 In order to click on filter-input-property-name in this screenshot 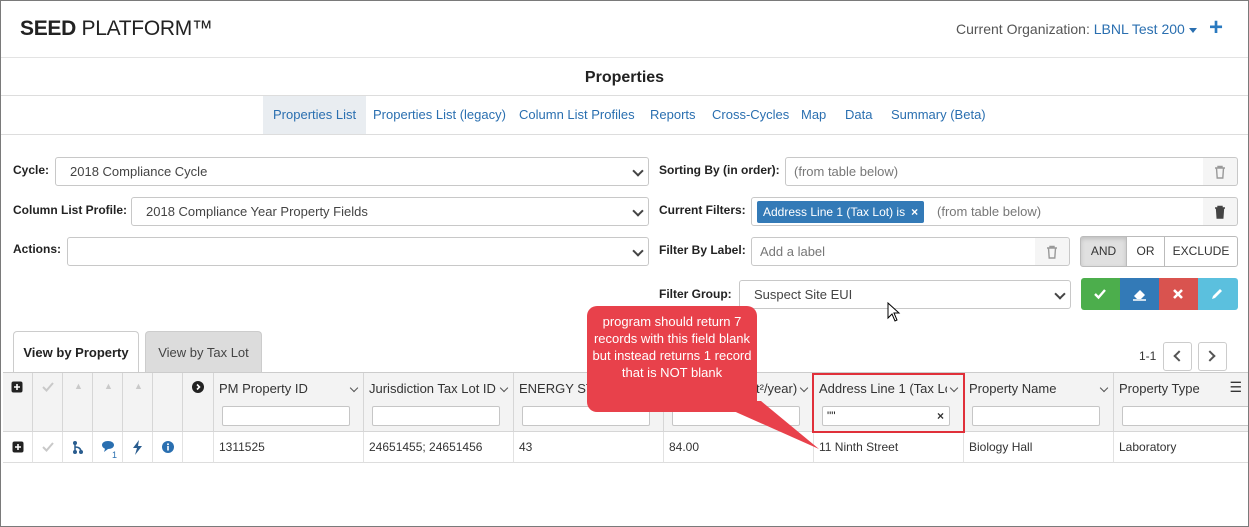, I will do `click(1036, 416)`.